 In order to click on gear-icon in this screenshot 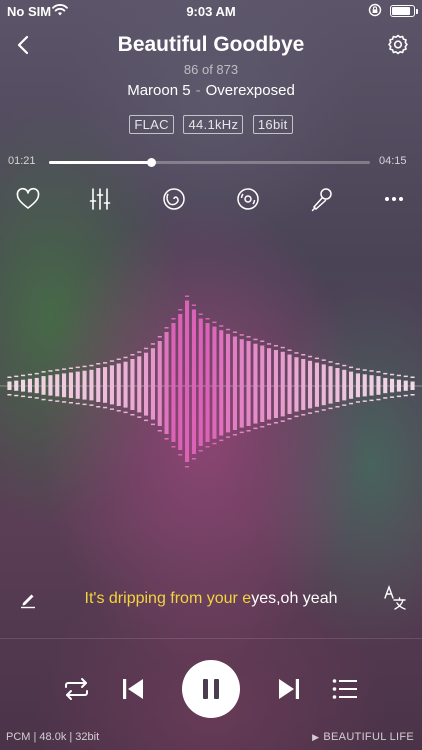, I will do `click(398, 45)`.